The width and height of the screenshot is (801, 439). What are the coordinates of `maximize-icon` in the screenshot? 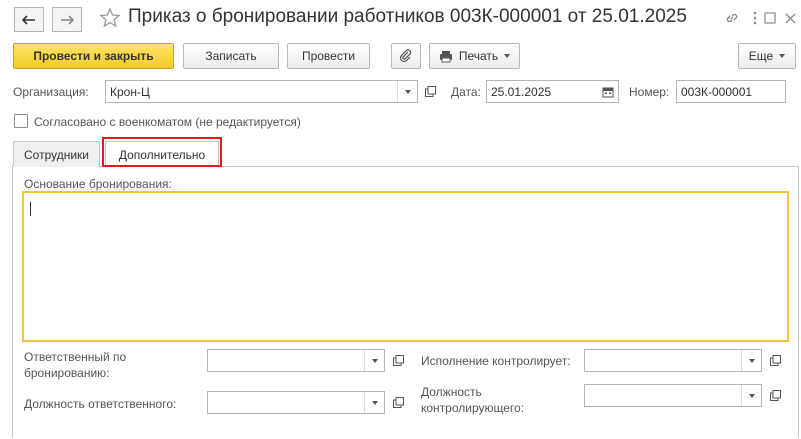 It's located at (770, 18).